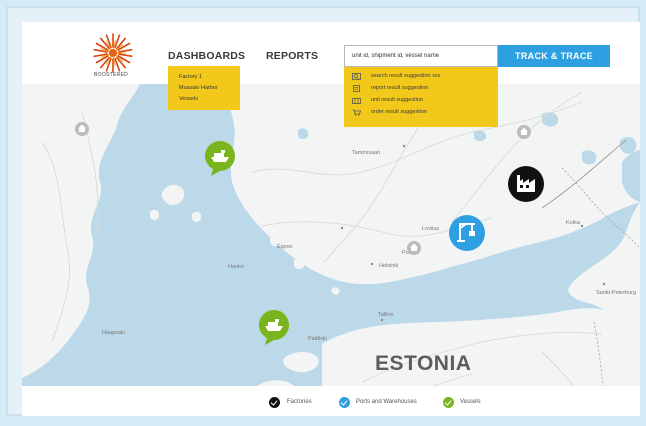  Describe the element at coordinates (356, 76) in the screenshot. I see `search-icon` at that location.